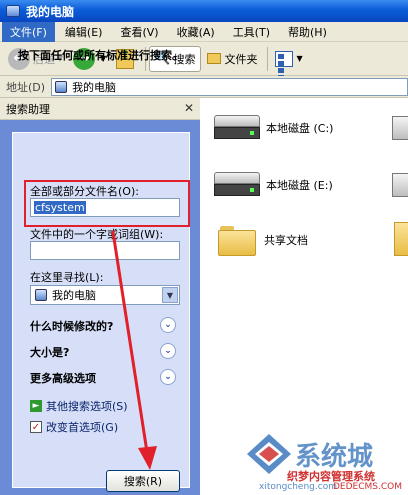 The height and width of the screenshot is (495, 408). Describe the element at coordinates (26, 87) in the screenshot. I see `address-label: 地址(D)` at that location.